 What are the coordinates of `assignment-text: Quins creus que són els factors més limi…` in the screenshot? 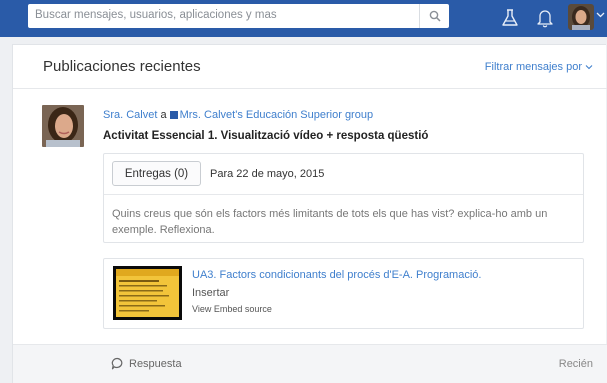 It's located at (330, 222).